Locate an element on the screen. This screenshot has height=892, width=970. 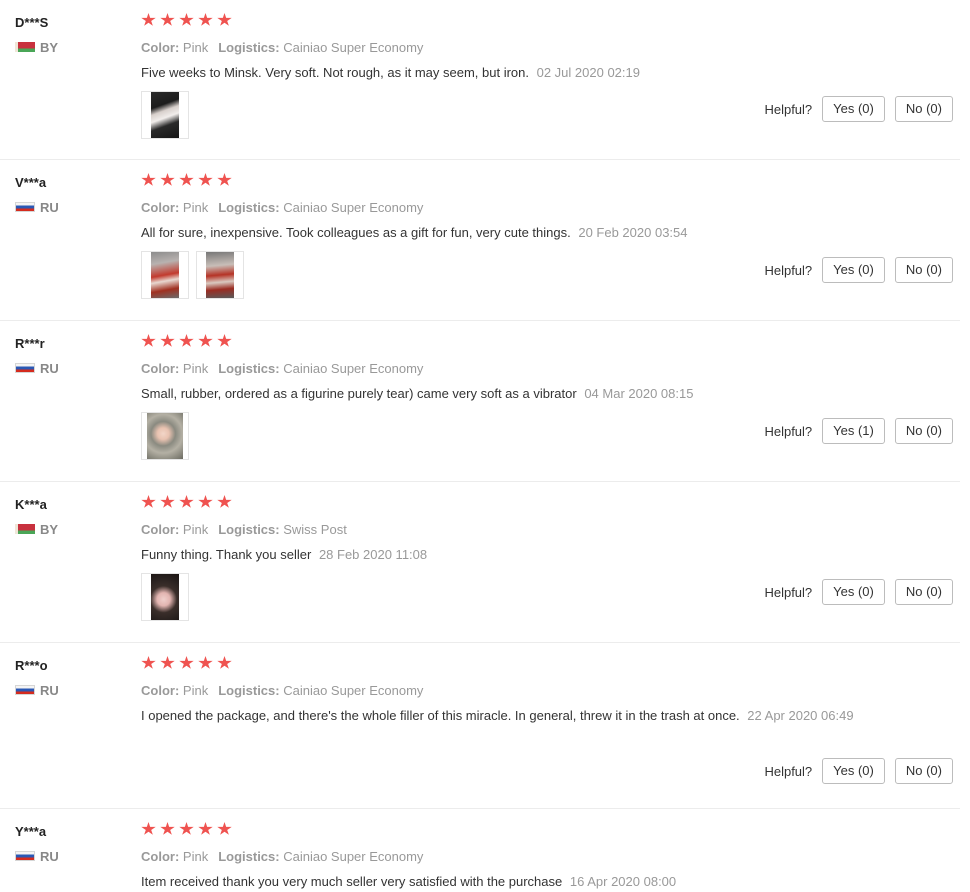
review-date: 28 Feb 2020 11:08 is located at coordinates (373, 554).